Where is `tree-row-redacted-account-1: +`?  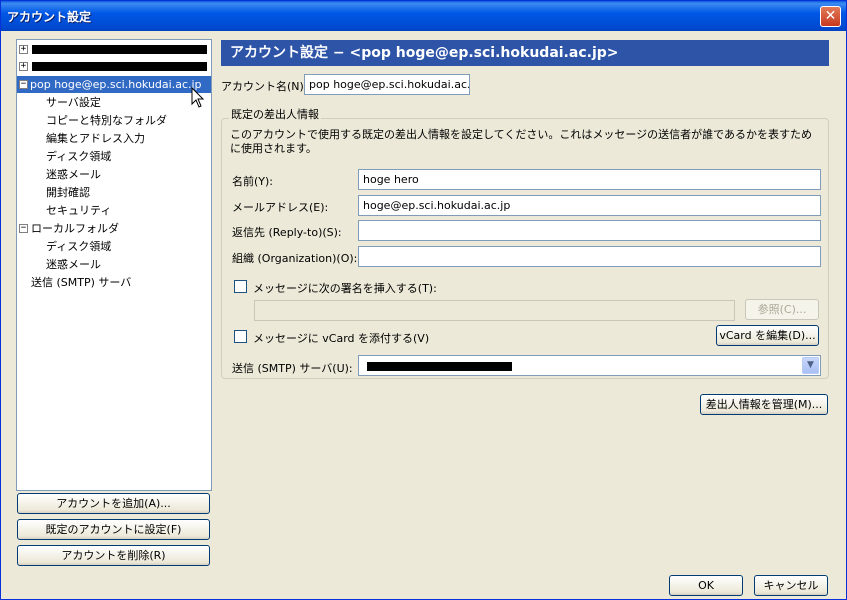 tree-row-redacted-account-1: + is located at coordinates (114, 49).